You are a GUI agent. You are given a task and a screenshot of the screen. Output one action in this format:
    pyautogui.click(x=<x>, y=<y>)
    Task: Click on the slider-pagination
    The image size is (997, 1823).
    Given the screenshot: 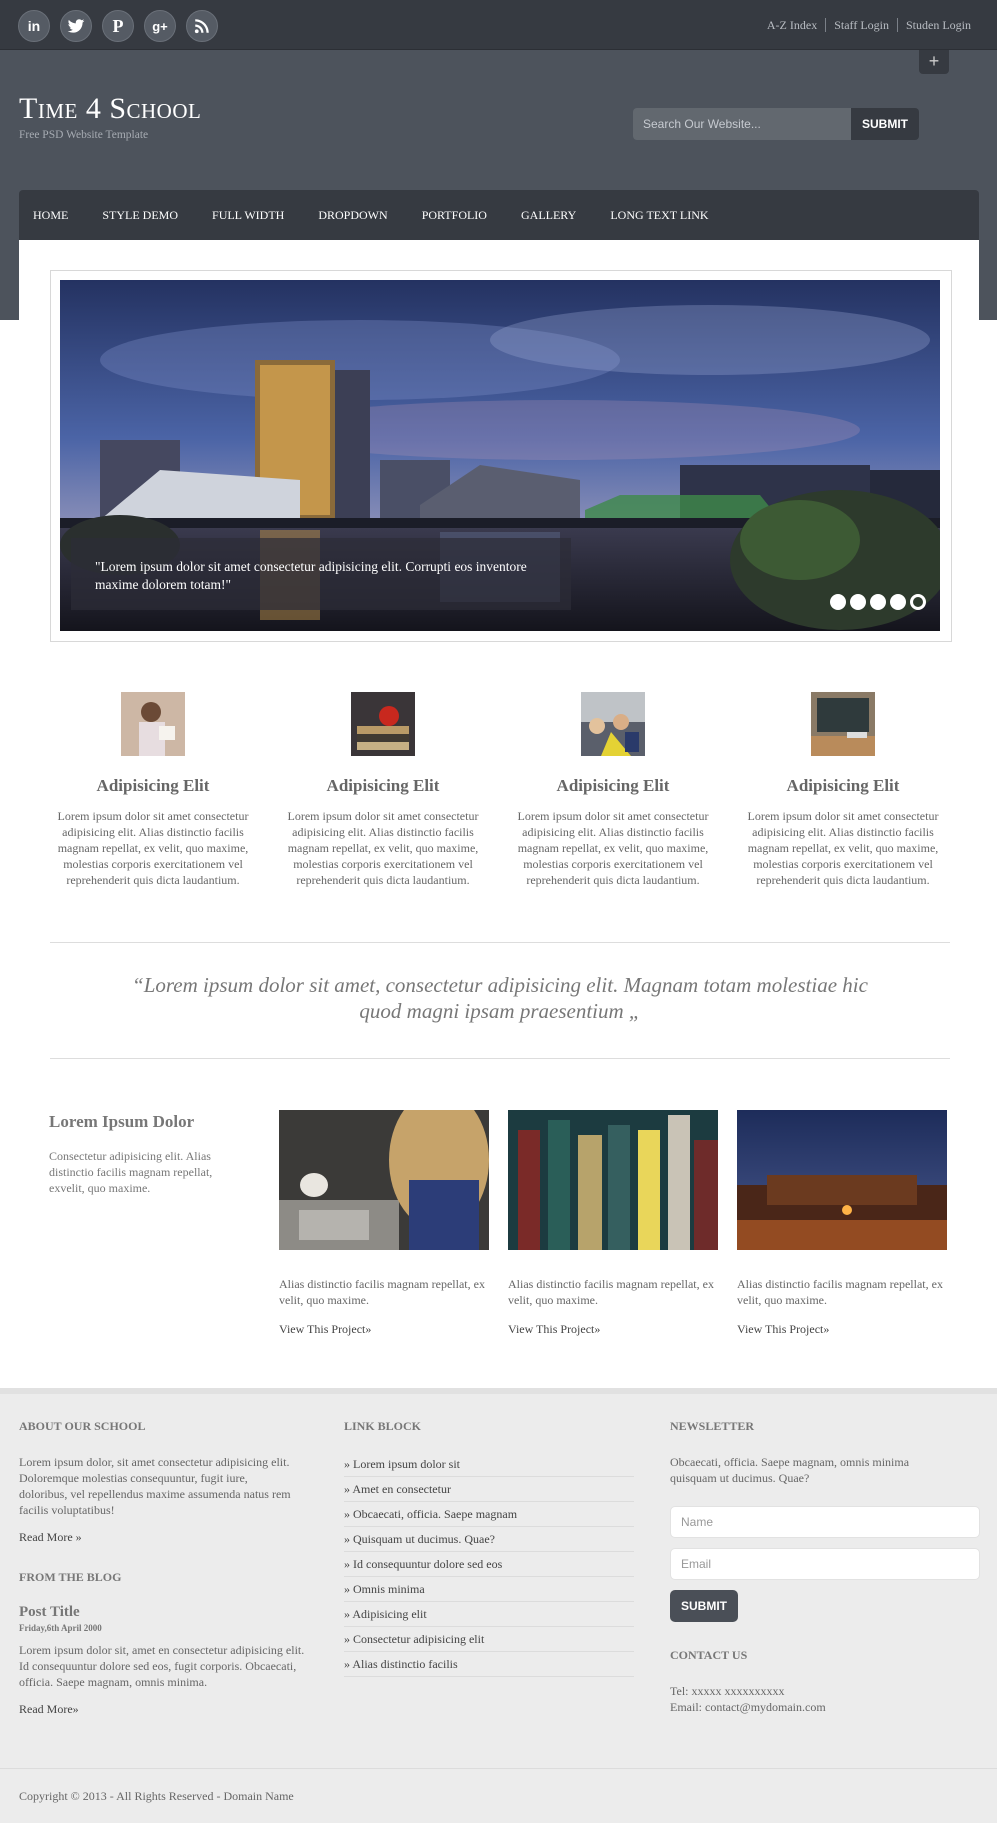 What is the action you would take?
    pyautogui.click(x=880, y=602)
    